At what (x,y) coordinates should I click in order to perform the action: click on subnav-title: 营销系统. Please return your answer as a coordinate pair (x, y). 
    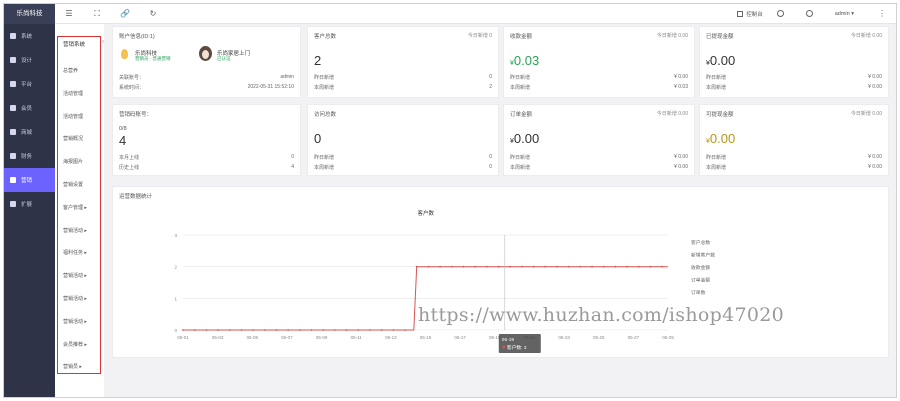
    Looking at the image, I should click on (74, 45).